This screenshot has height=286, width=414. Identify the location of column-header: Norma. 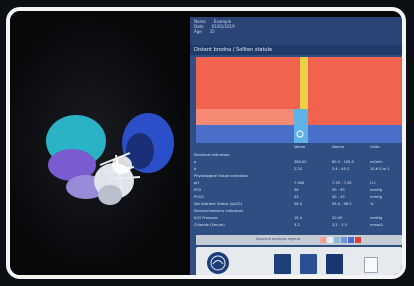
(338, 147).